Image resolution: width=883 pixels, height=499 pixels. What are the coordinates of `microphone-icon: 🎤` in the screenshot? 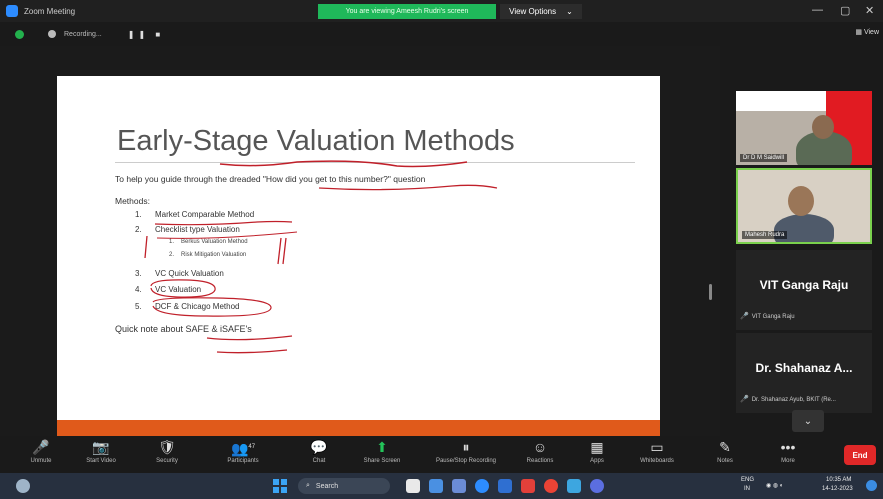 It's located at (41, 447).